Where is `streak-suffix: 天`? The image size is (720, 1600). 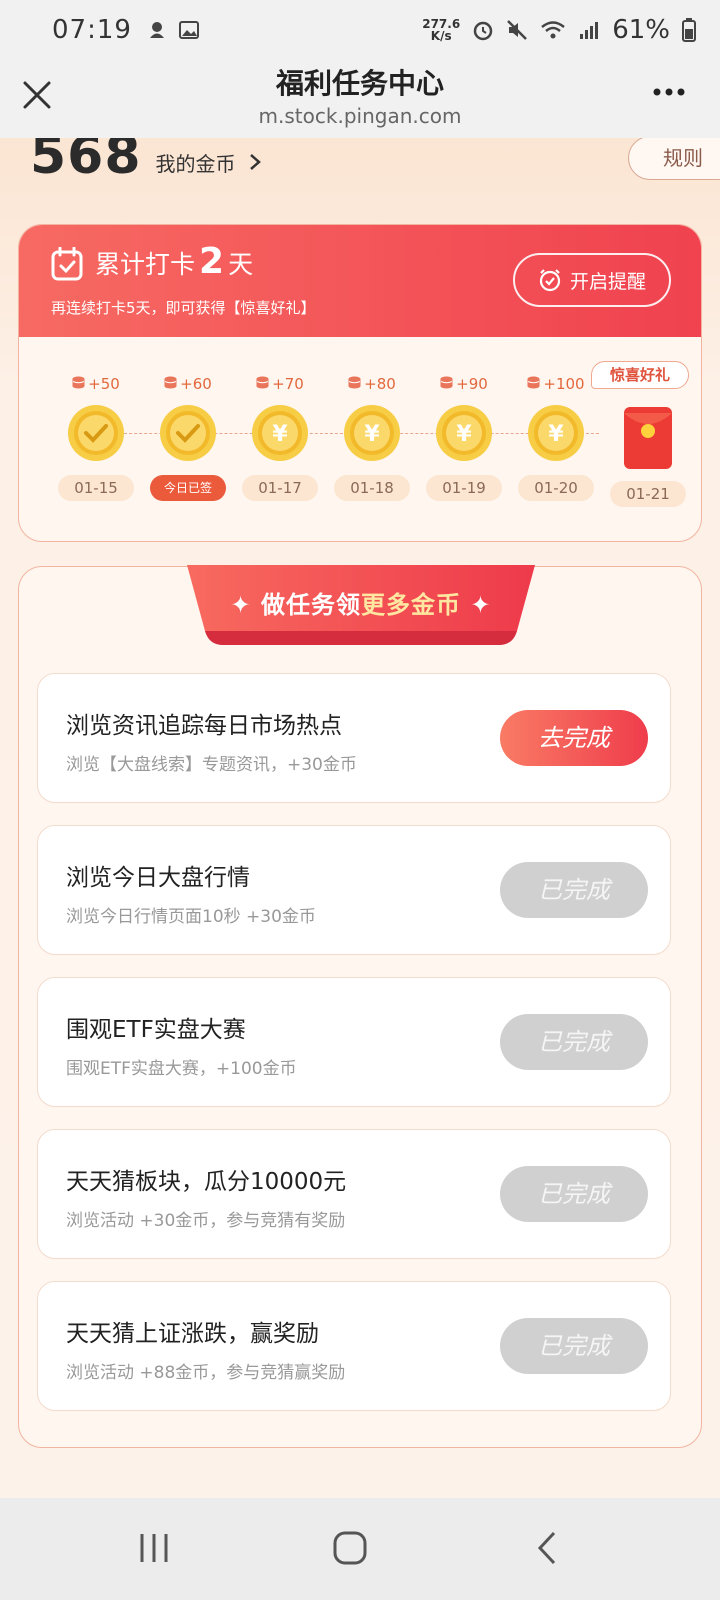
streak-suffix: 天 is located at coordinates (241, 264).